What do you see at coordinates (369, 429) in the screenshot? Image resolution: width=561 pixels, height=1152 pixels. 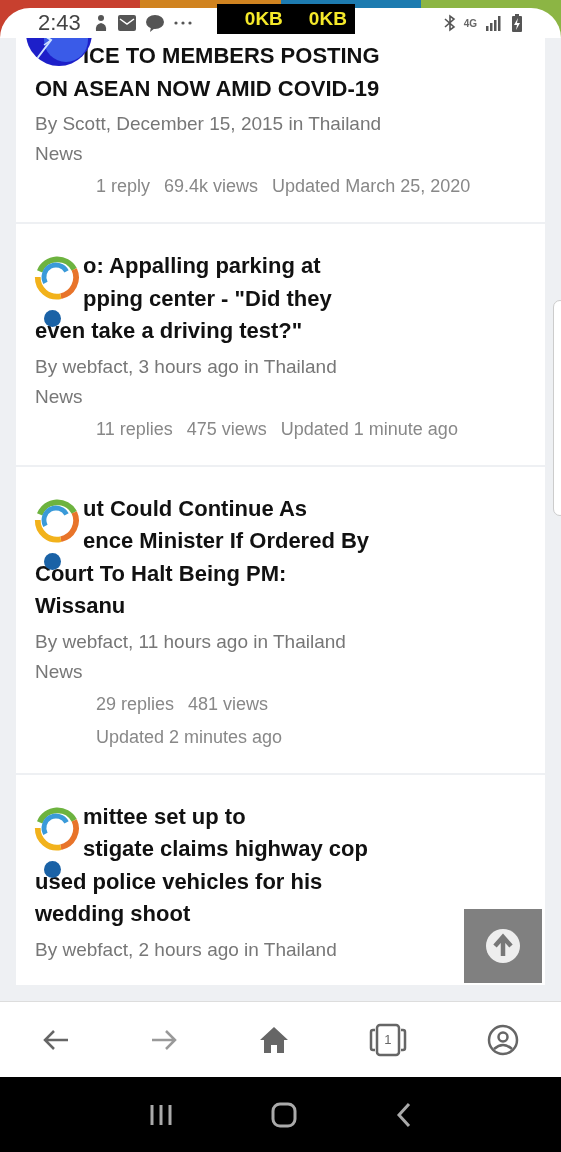 I see `topic-stat: Updated 1 minute ago` at bounding box center [369, 429].